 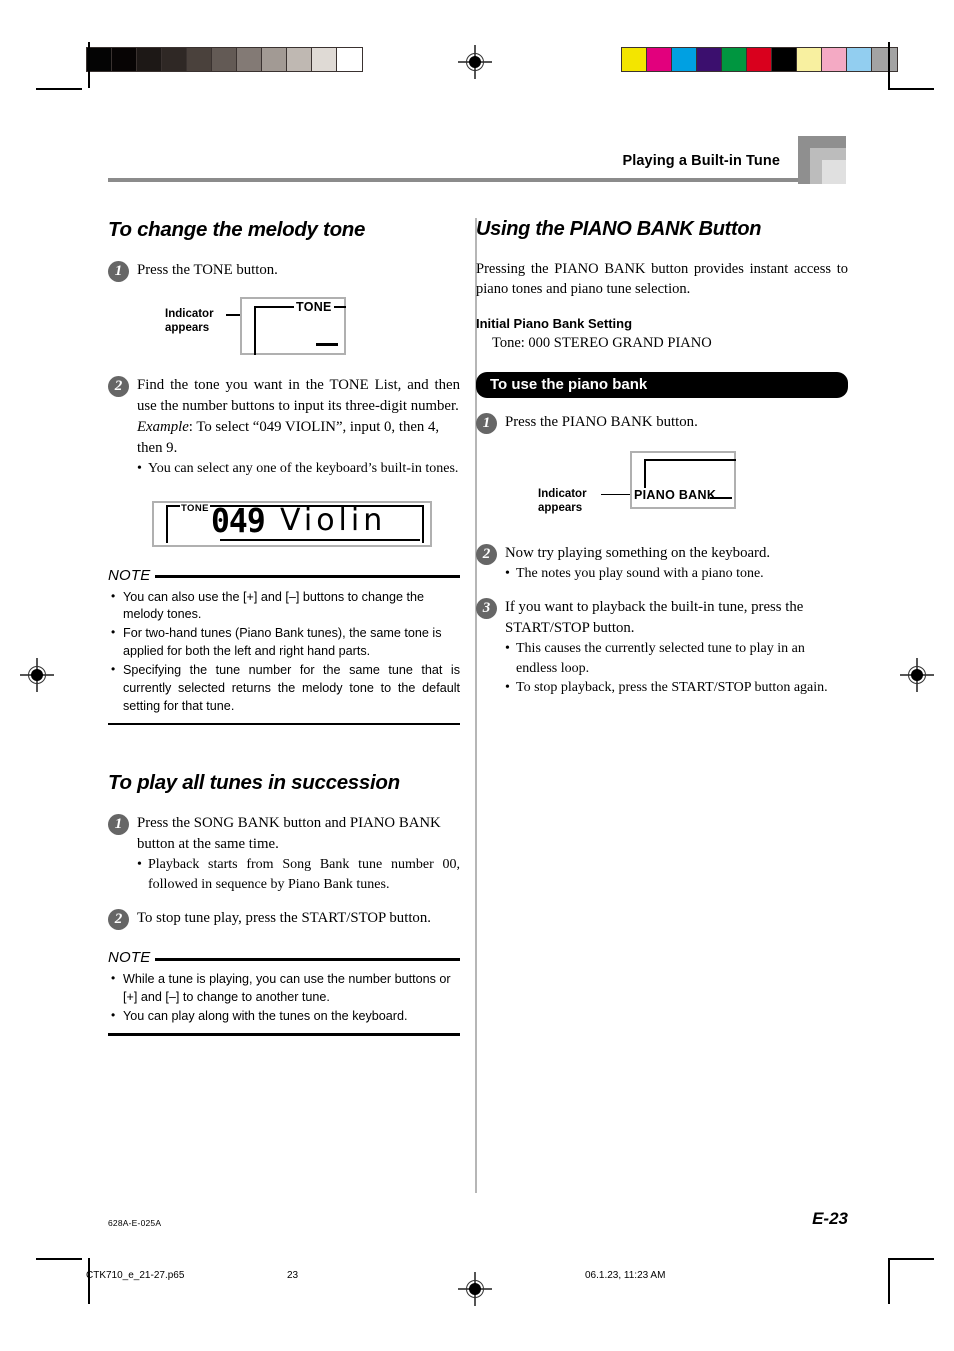 What do you see at coordinates (135, 1275) in the screenshot?
I see `print-filename: CTK710_e_21-27.p65` at bounding box center [135, 1275].